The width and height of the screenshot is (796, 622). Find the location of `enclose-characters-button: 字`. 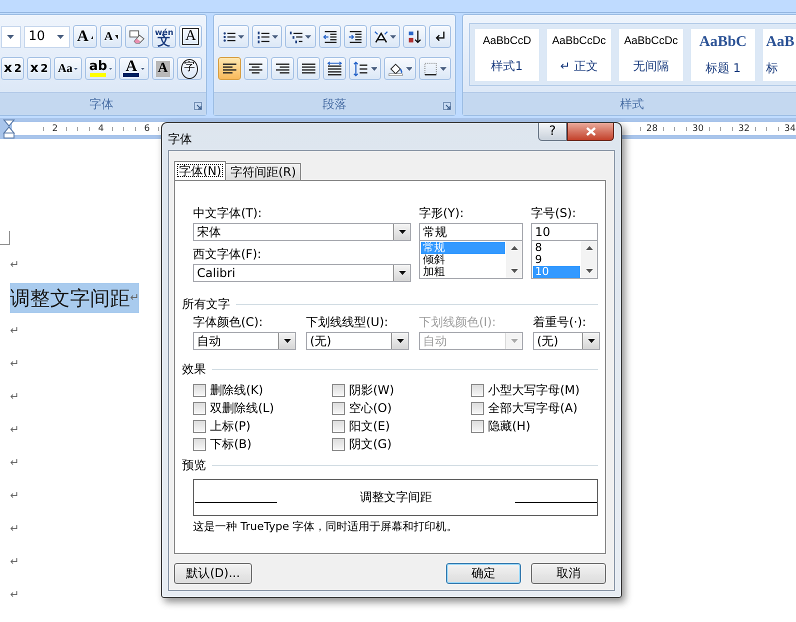

enclose-characters-button: 字 is located at coordinates (189, 68).